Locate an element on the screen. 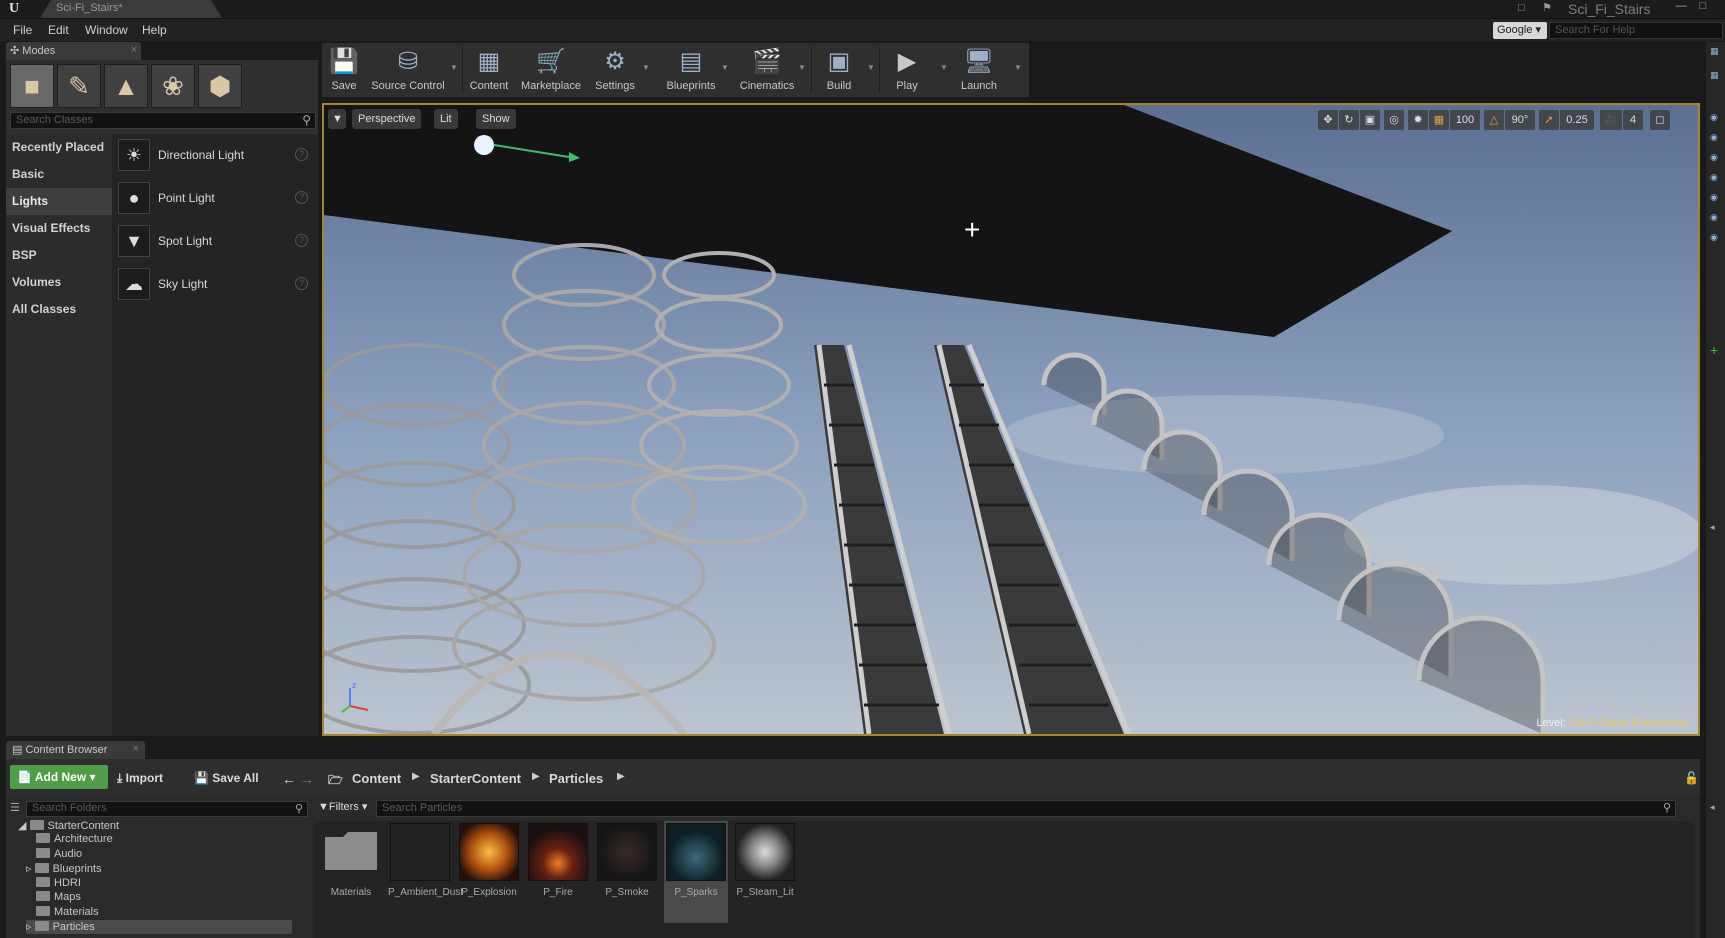 The image size is (1725, 938). tree-item-blueprints: ▹ Blueprints is located at coordinates (162, 869).